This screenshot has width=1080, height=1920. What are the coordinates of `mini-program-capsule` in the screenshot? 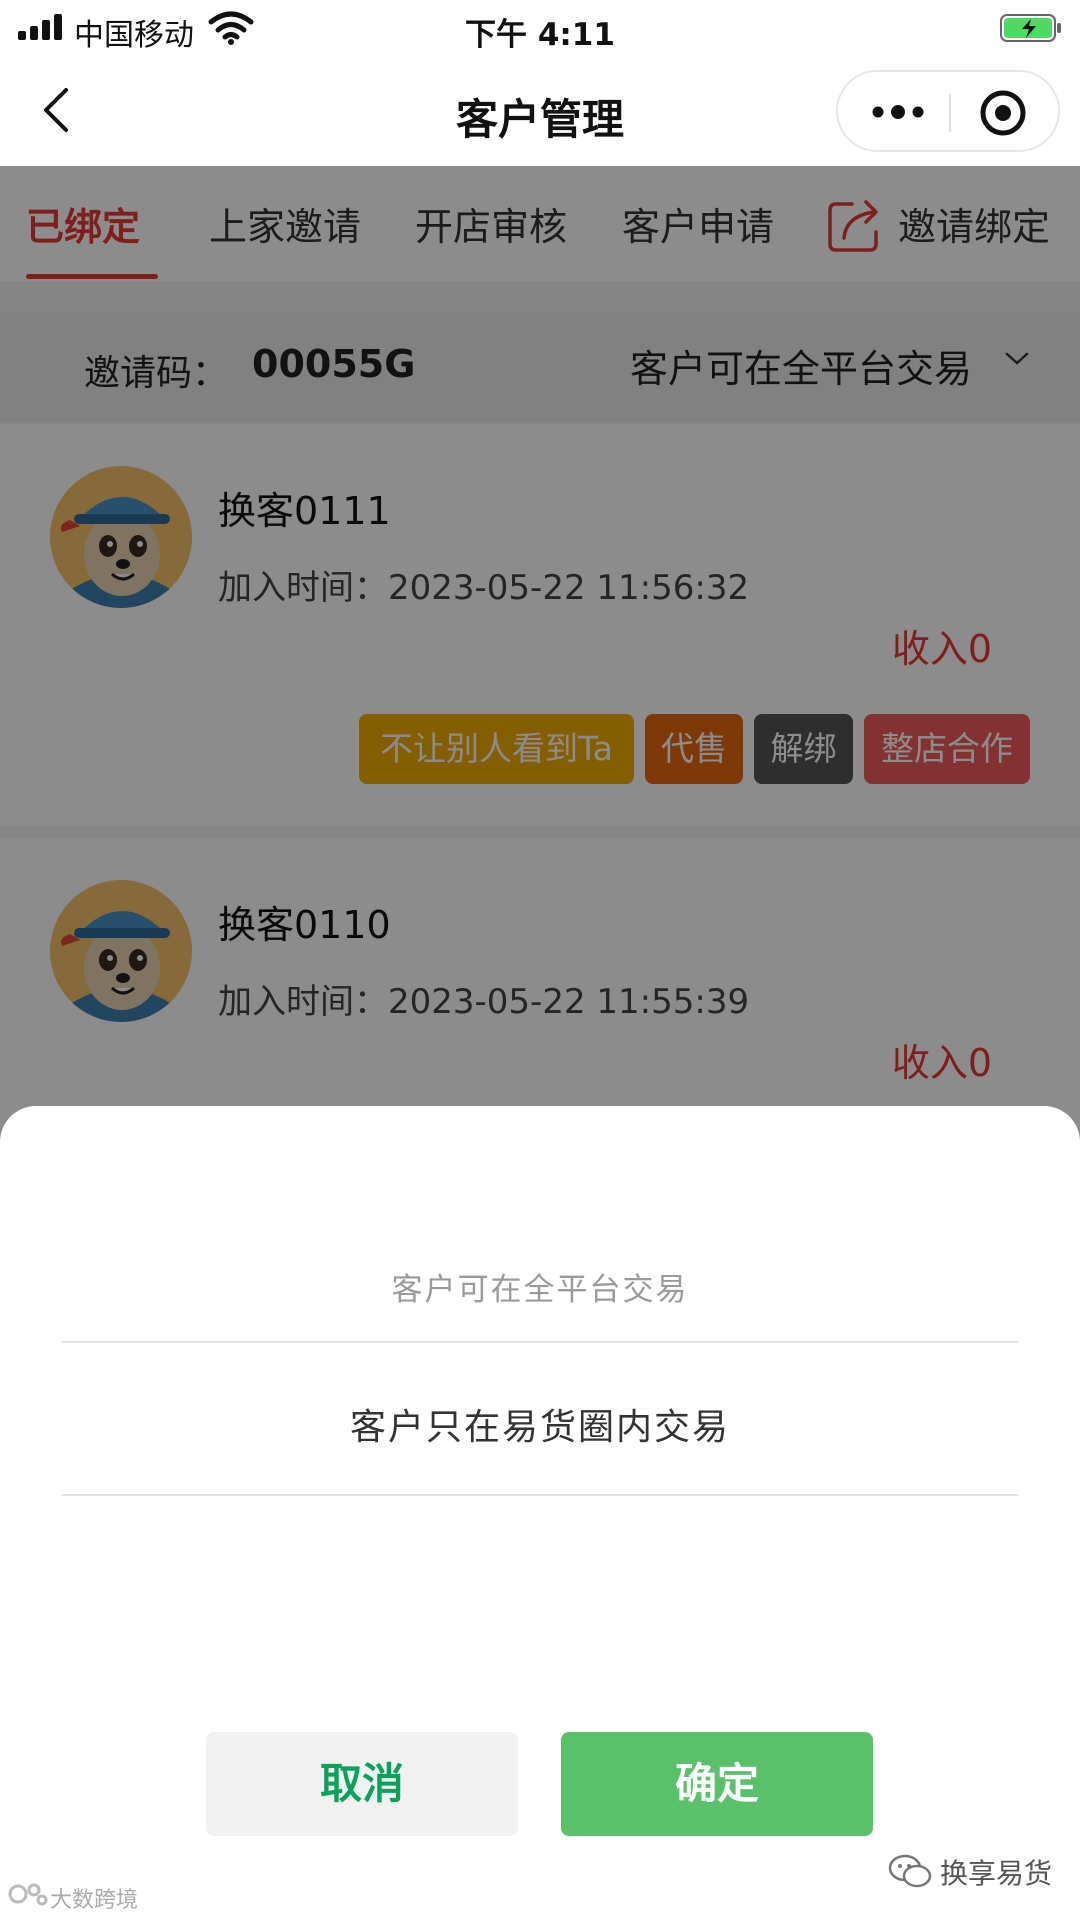 It's located at (948, 111).